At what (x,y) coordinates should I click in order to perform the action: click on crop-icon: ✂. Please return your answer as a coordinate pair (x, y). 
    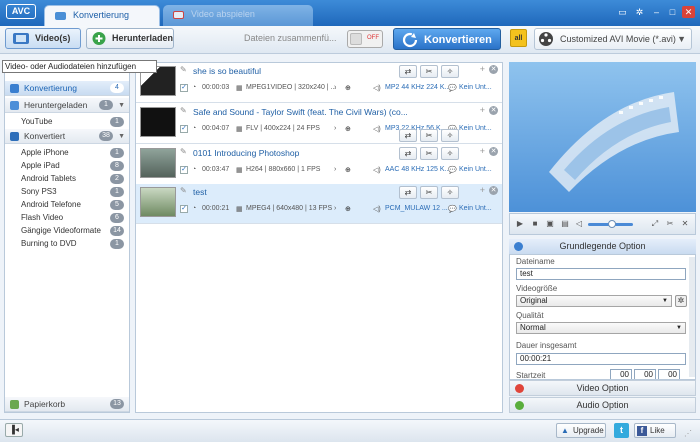
    Looking at the image, I should click on (670, 224).